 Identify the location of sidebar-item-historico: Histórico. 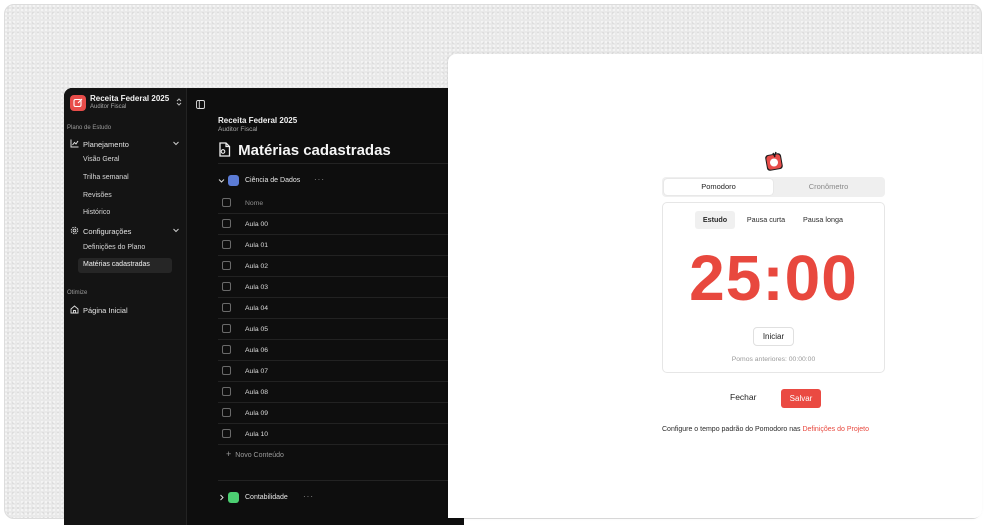
(125, 213).